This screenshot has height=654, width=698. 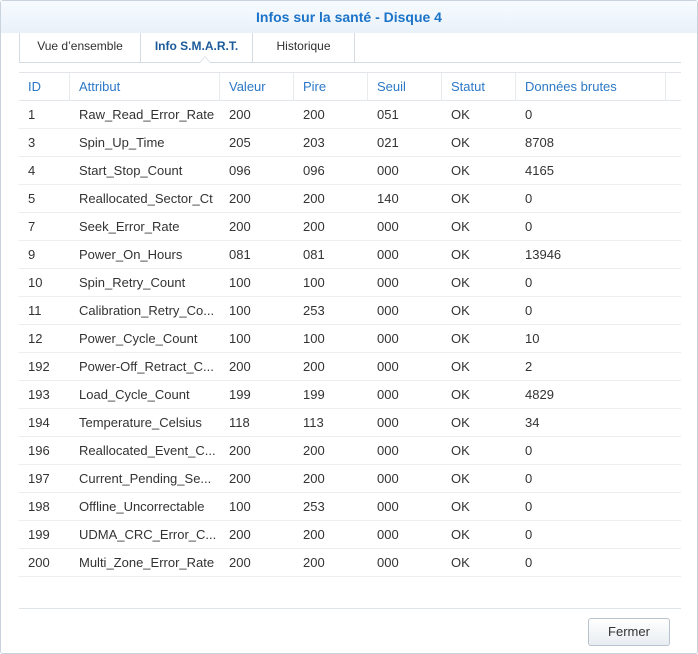 I want to click on table-row: 4 Start_Stop_Count 096 096 000 OK 4165, so click(x=350, y=171).